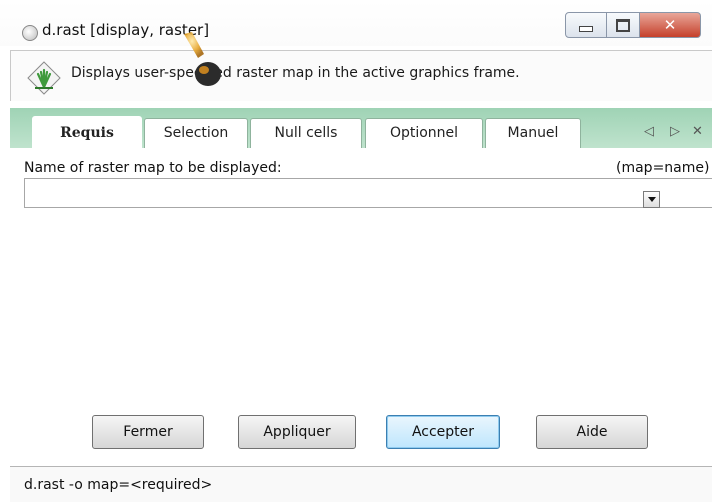  Describe the element at coordinates (592, 432) in the screenshot. I see `help-button: Aide` at that location.